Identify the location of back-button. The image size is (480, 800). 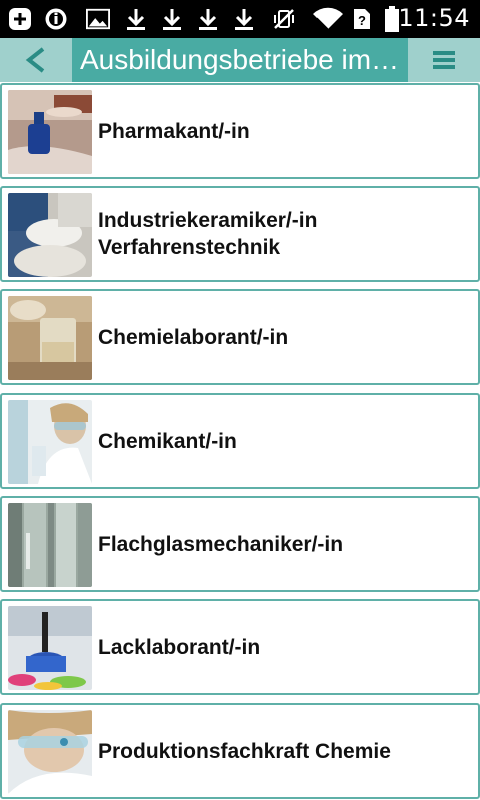
(36, 60).